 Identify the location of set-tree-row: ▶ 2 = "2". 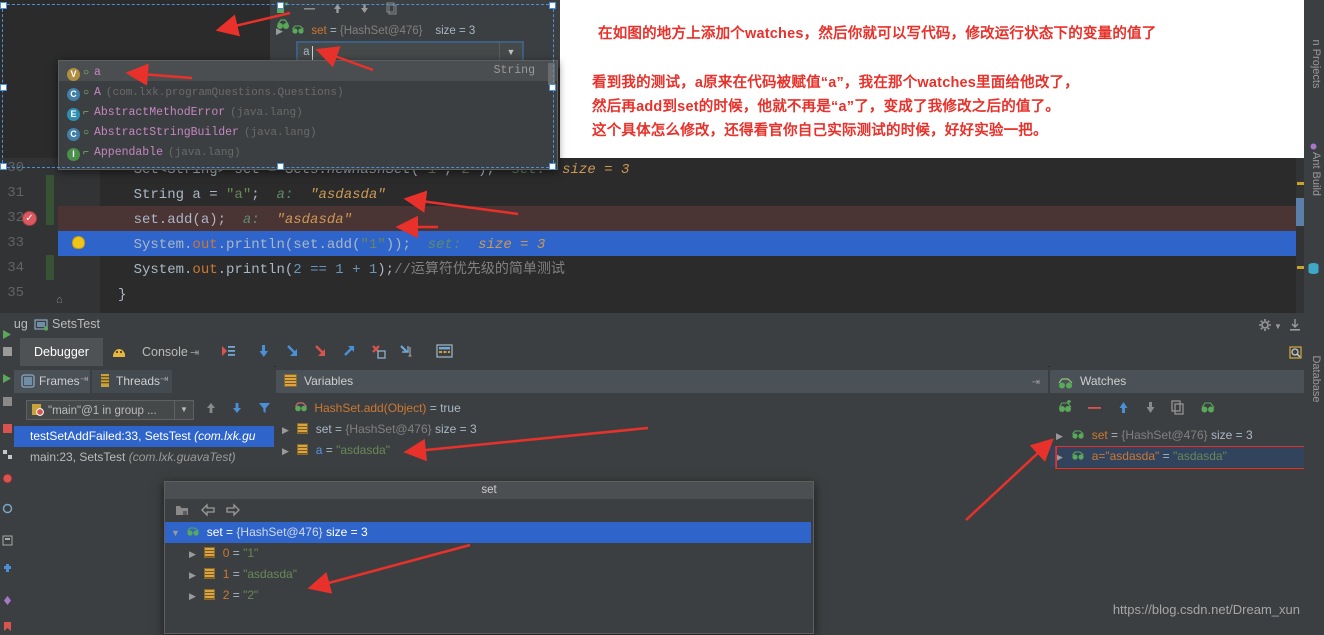
(488, 595).